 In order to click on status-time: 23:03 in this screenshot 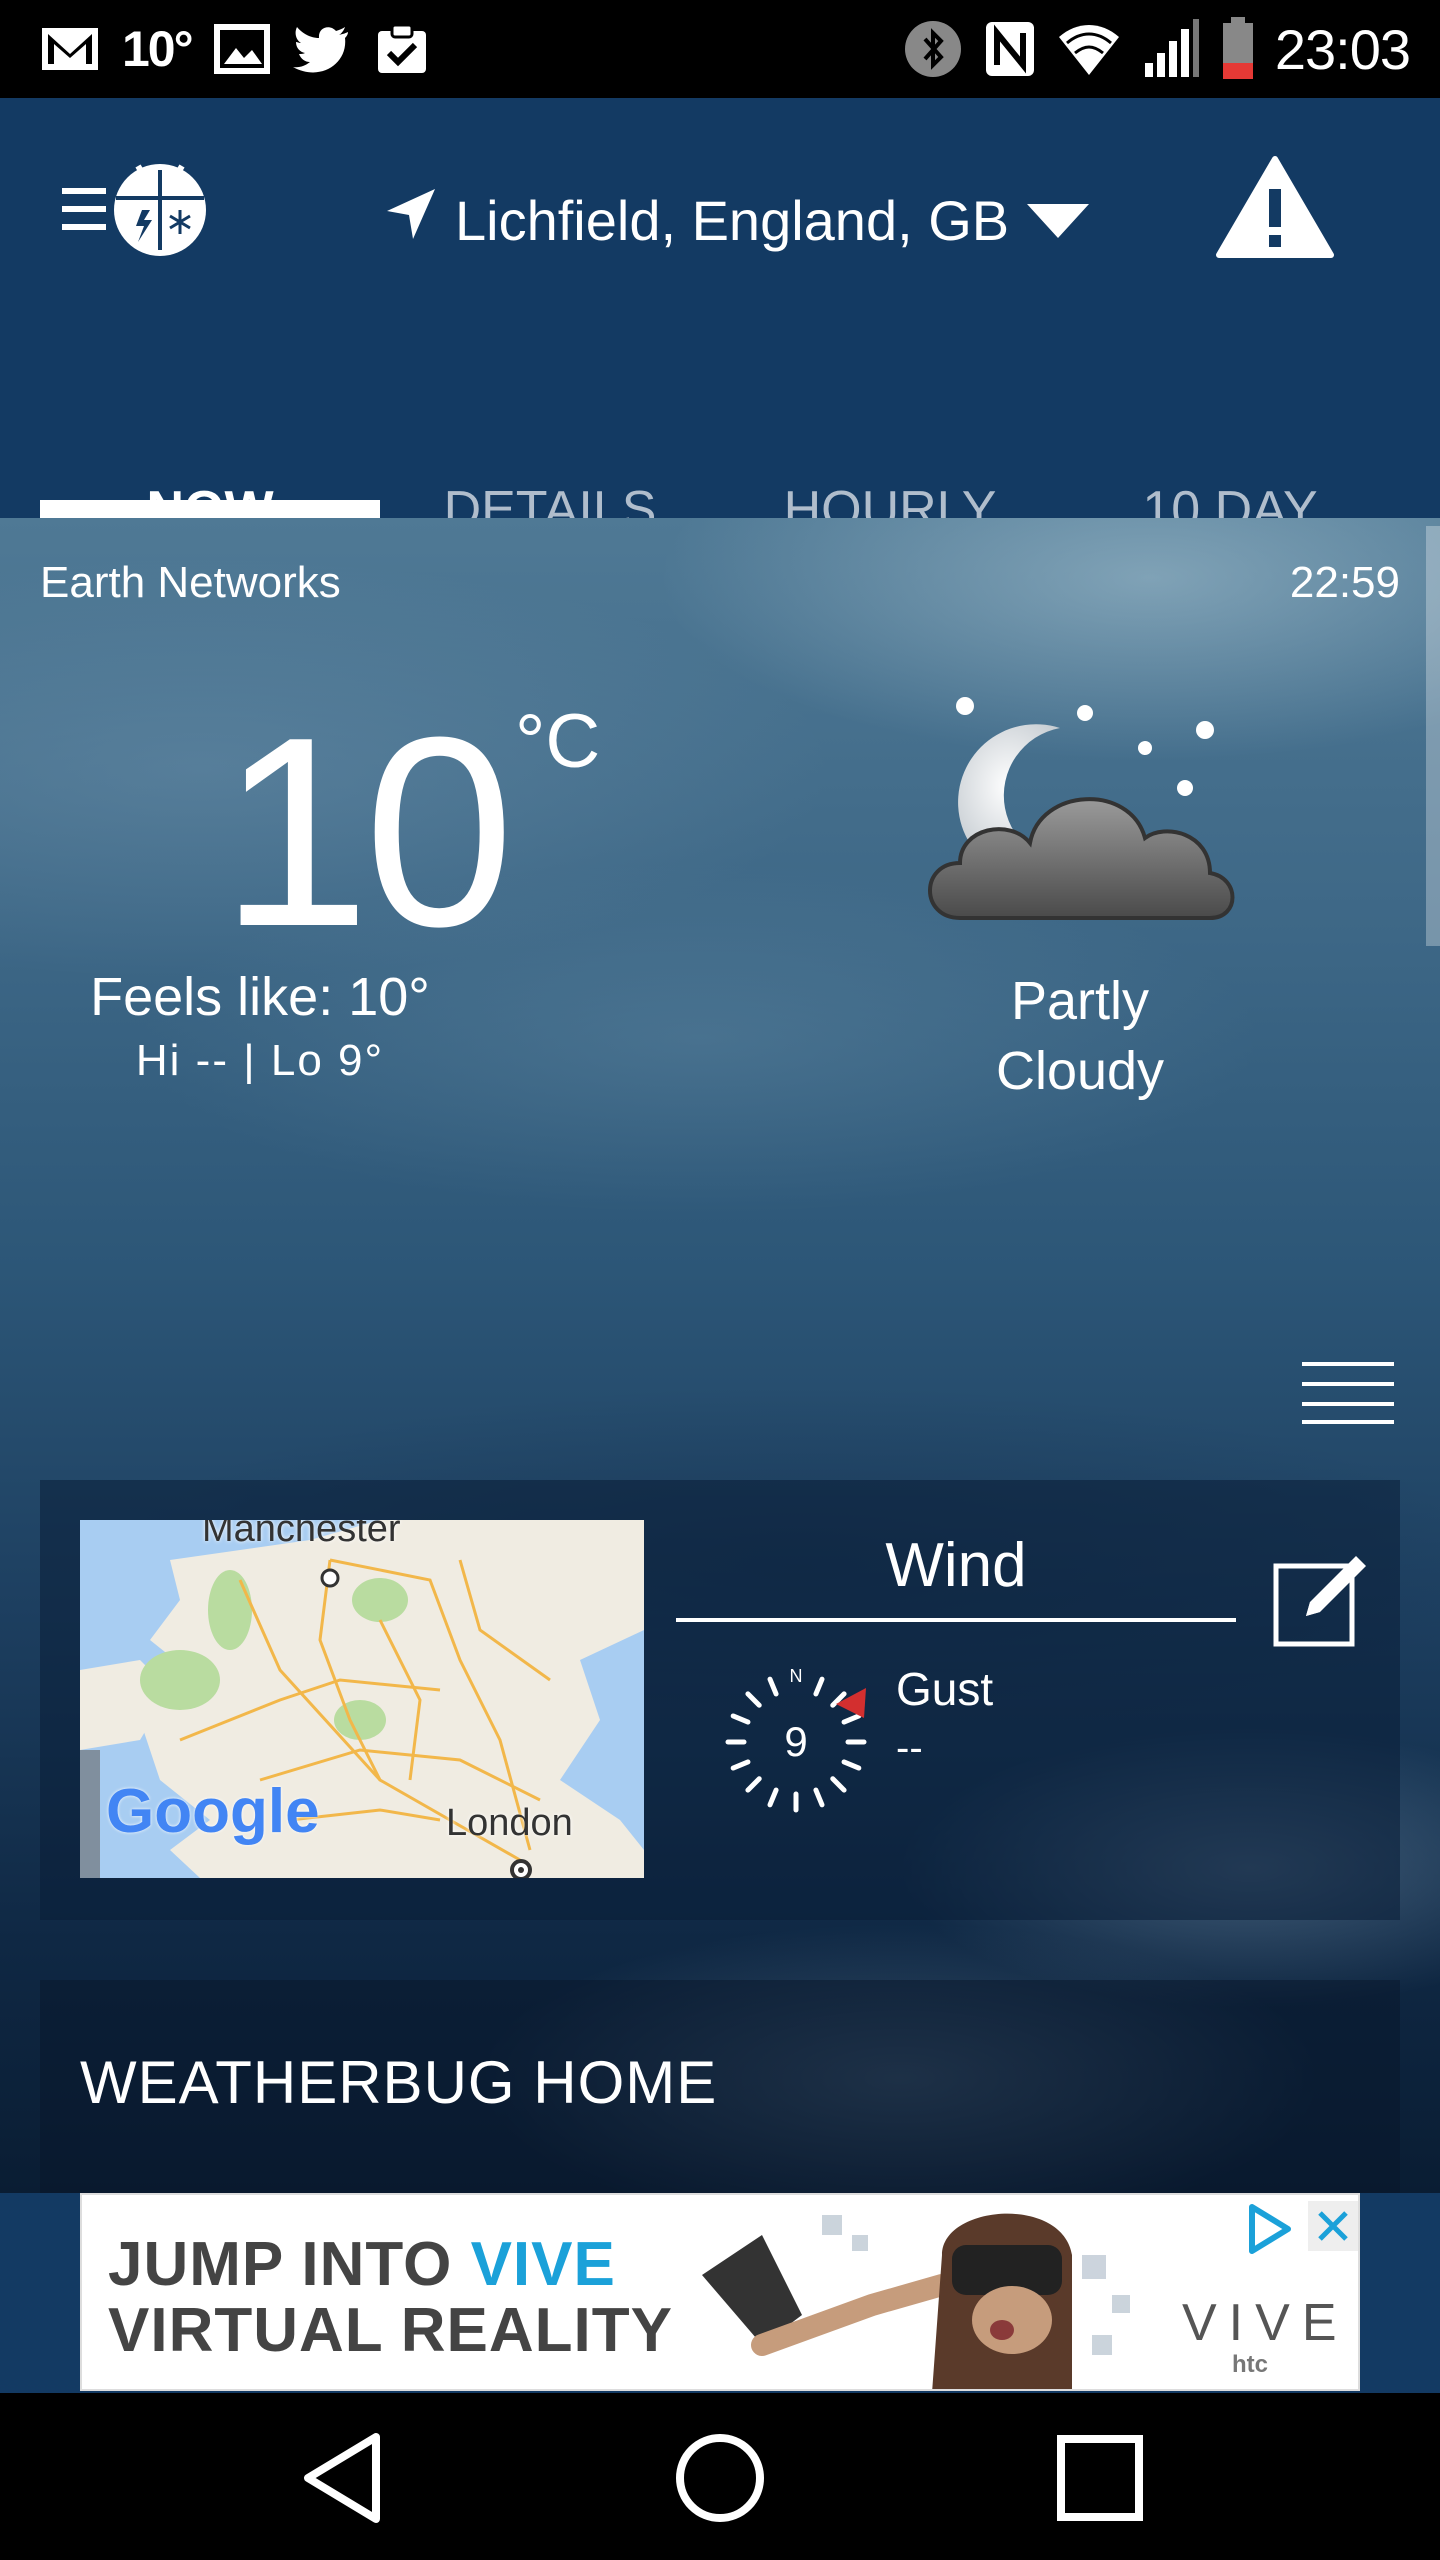, I will do `click(1342, 49)`.